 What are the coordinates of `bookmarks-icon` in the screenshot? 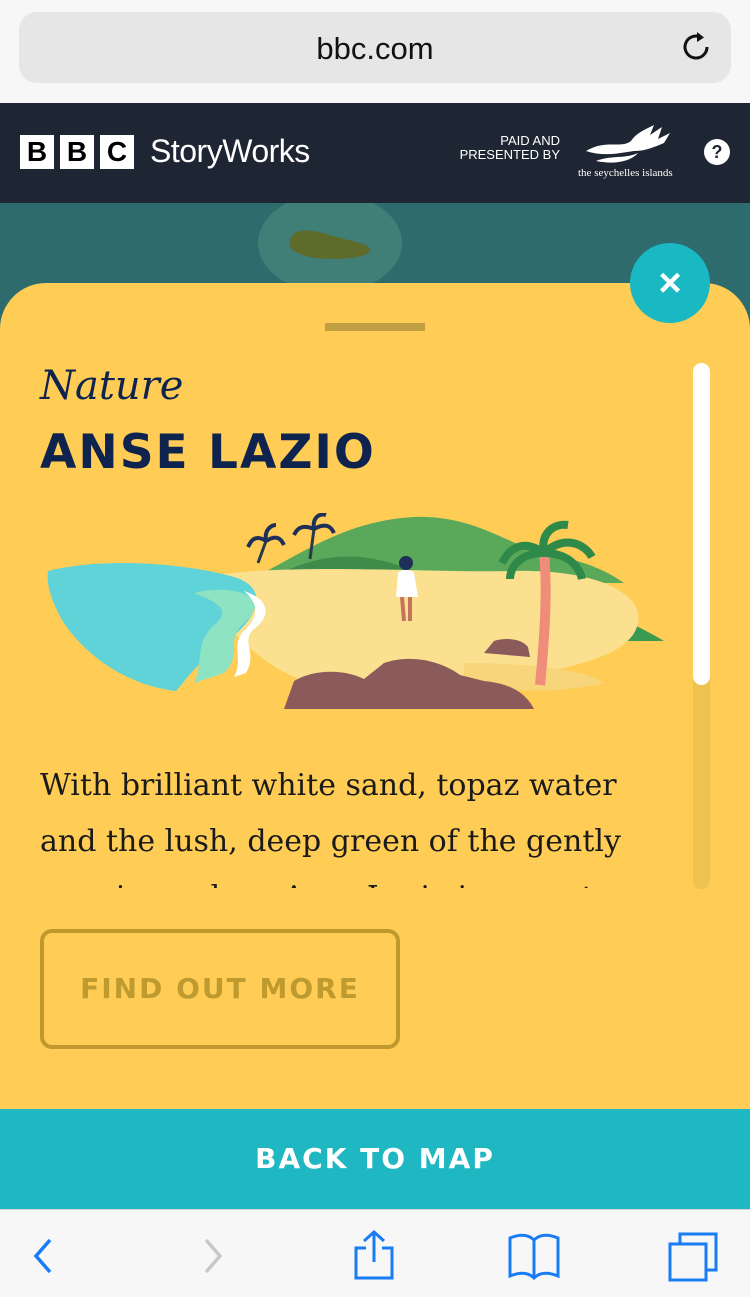 It's located at (534, 1256).